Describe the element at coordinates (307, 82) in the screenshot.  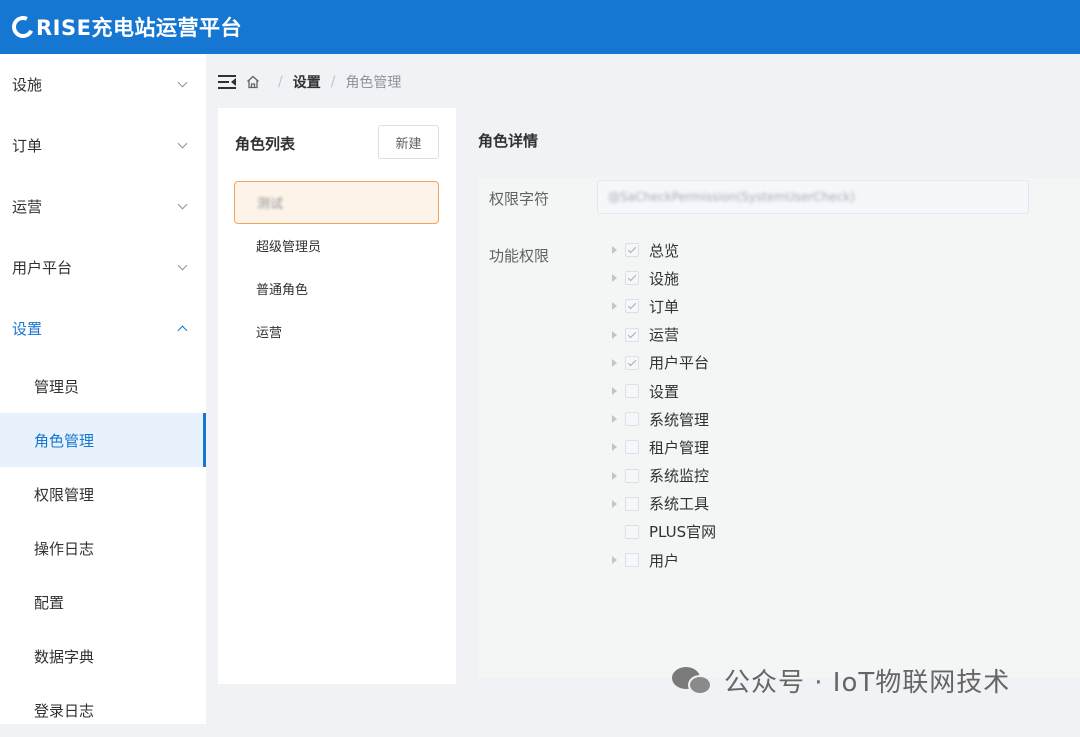
I see `breadcrumb-parent: 设置` at that location.